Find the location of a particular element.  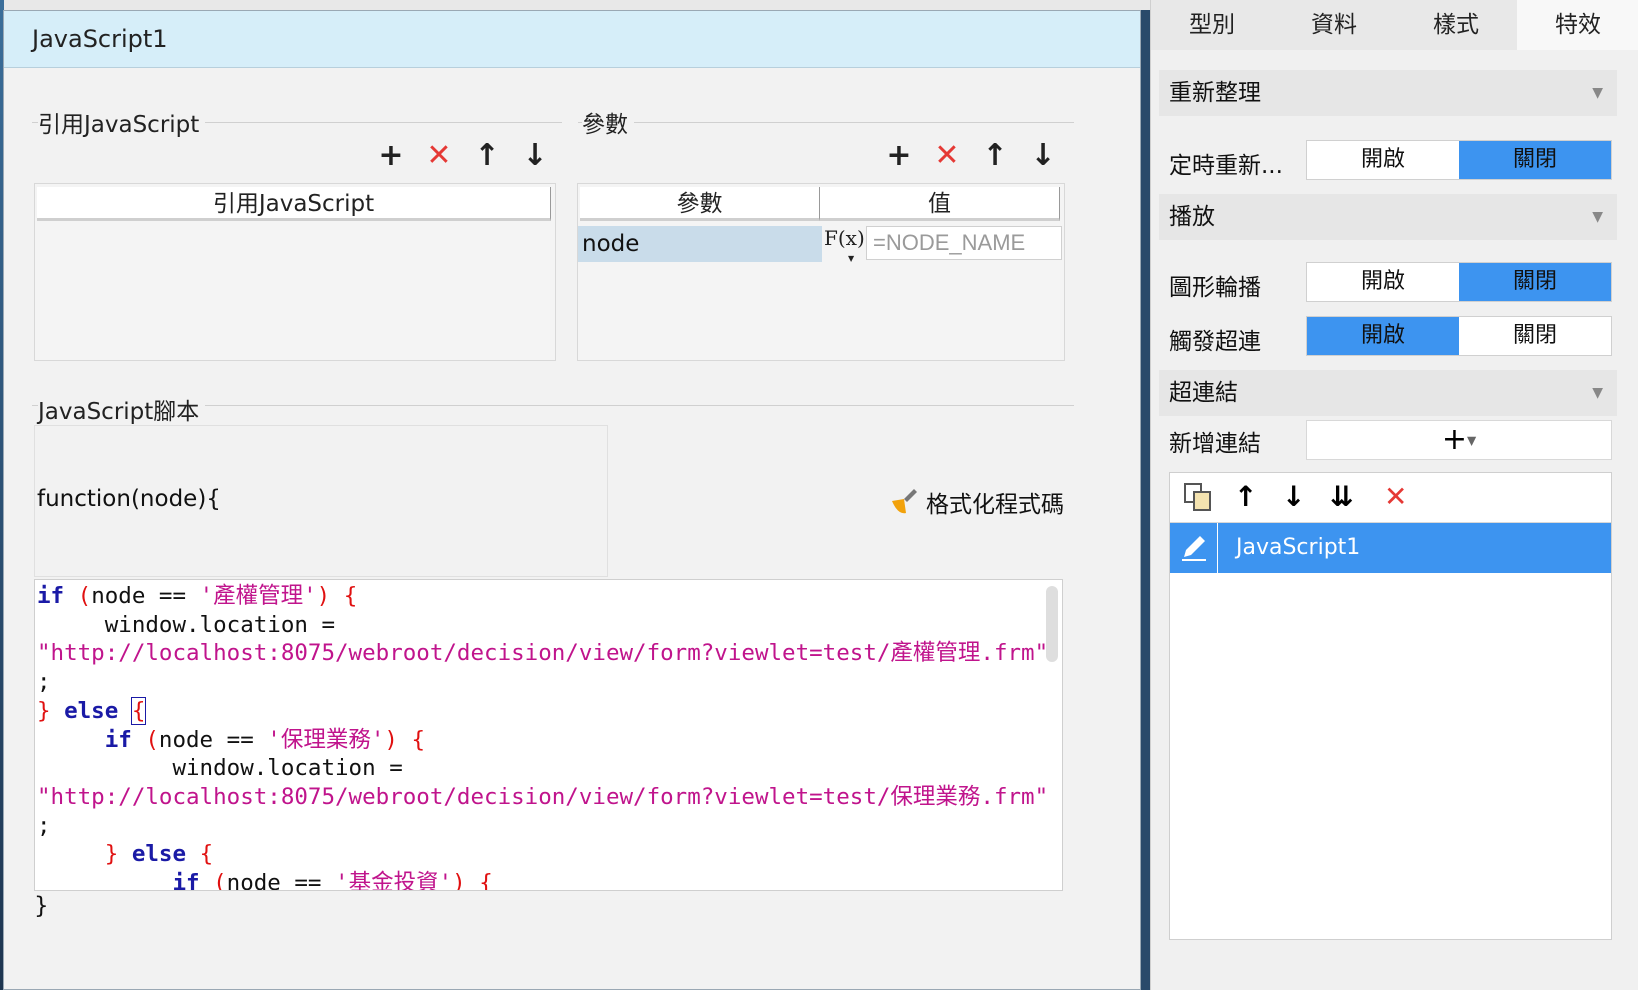

carousel-toggle: 開啟 關閉 is located at coordinates (1459, 282).